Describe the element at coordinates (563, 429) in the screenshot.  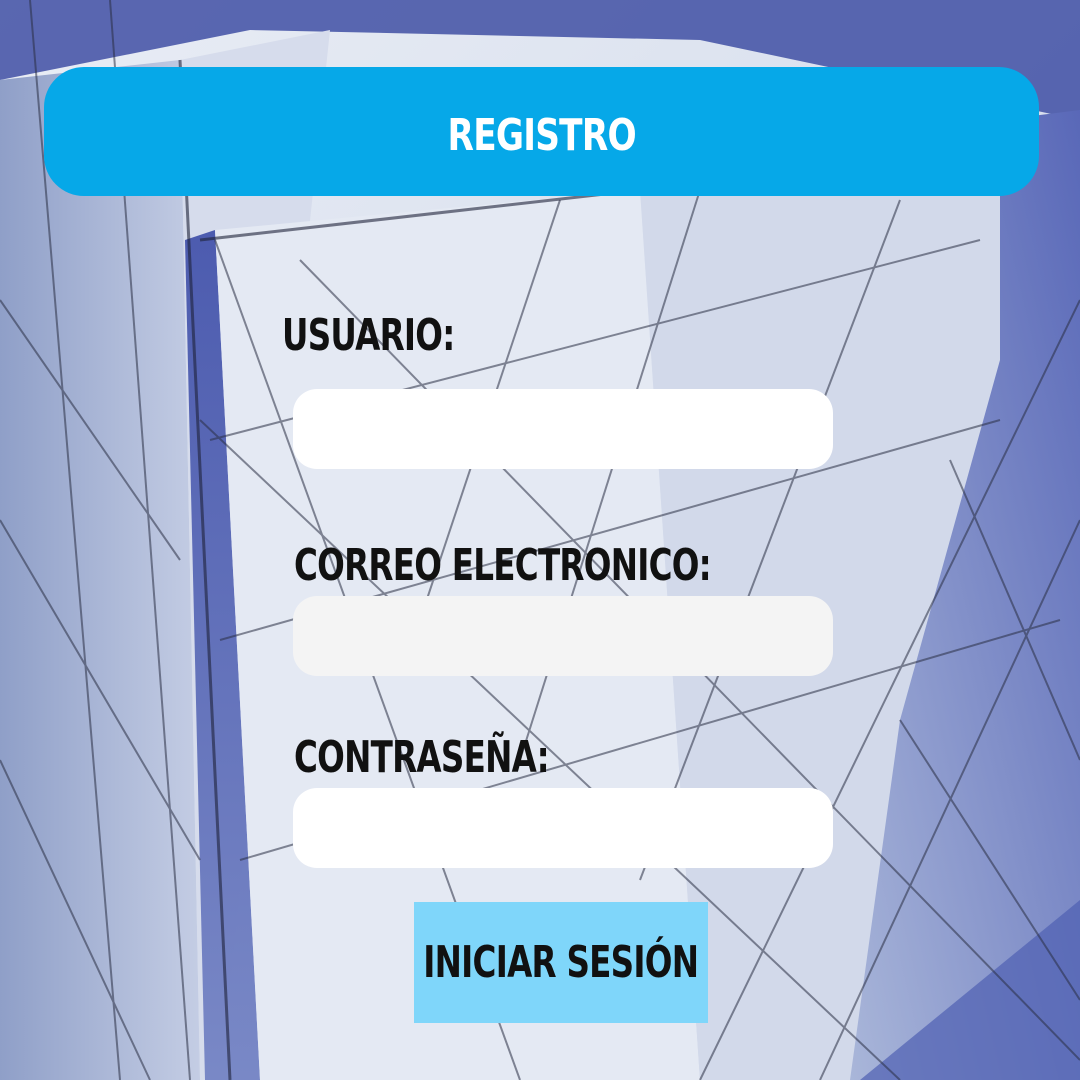
I see `username-input` at that location.